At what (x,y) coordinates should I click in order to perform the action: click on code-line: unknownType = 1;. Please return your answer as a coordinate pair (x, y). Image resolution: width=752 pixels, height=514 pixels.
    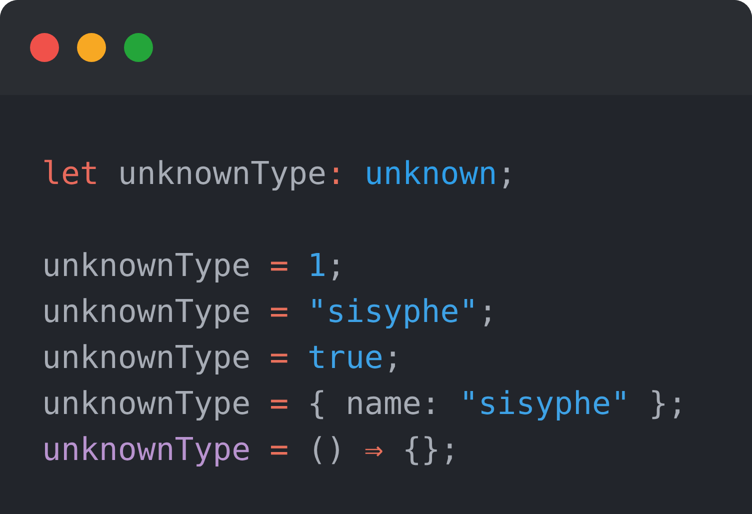
    Looking at the image, I should click on (194, 266).